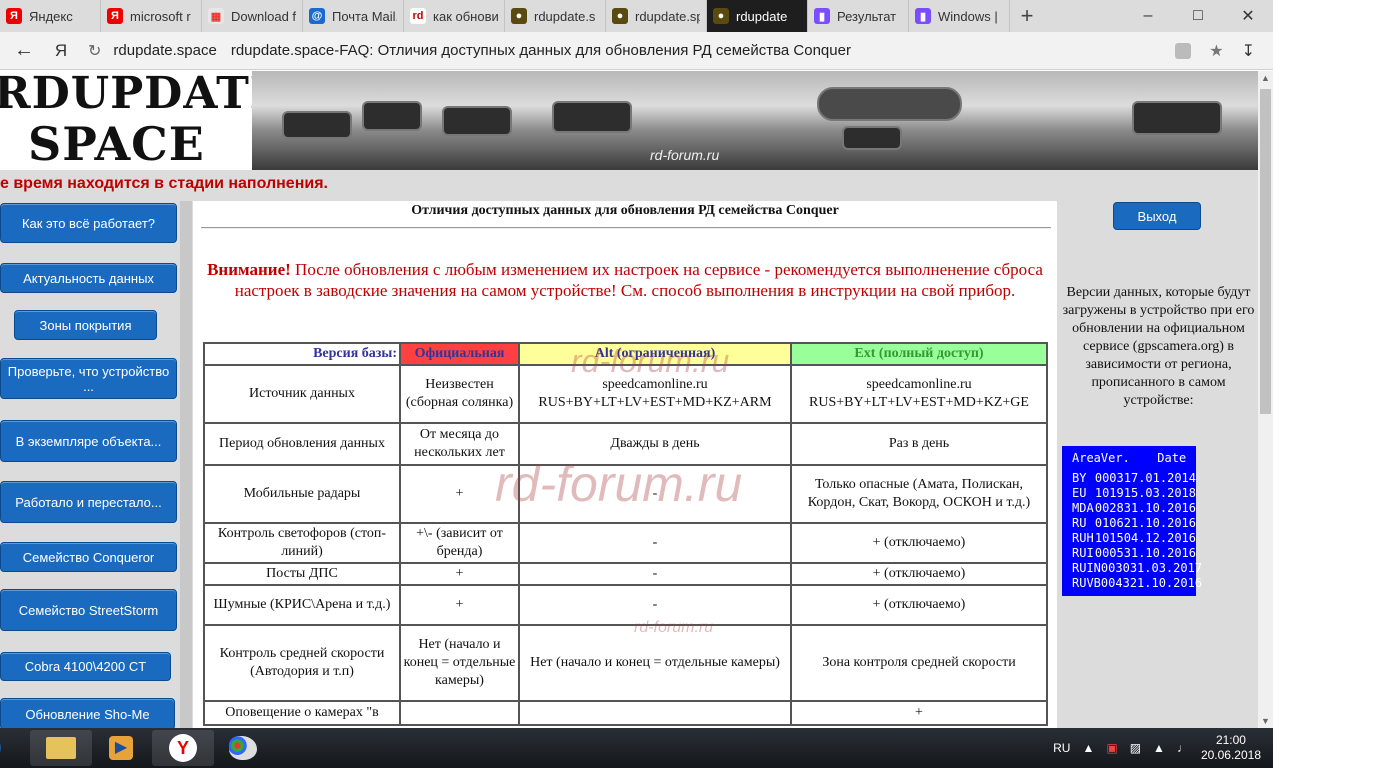 The width and height of the screenshot is (1381, 768). What do you see at coordinates (1129, 508) in the screenshot?
I see `versions-row: MDA 0028 31.10.2016` at bounding box center [1129, 508].